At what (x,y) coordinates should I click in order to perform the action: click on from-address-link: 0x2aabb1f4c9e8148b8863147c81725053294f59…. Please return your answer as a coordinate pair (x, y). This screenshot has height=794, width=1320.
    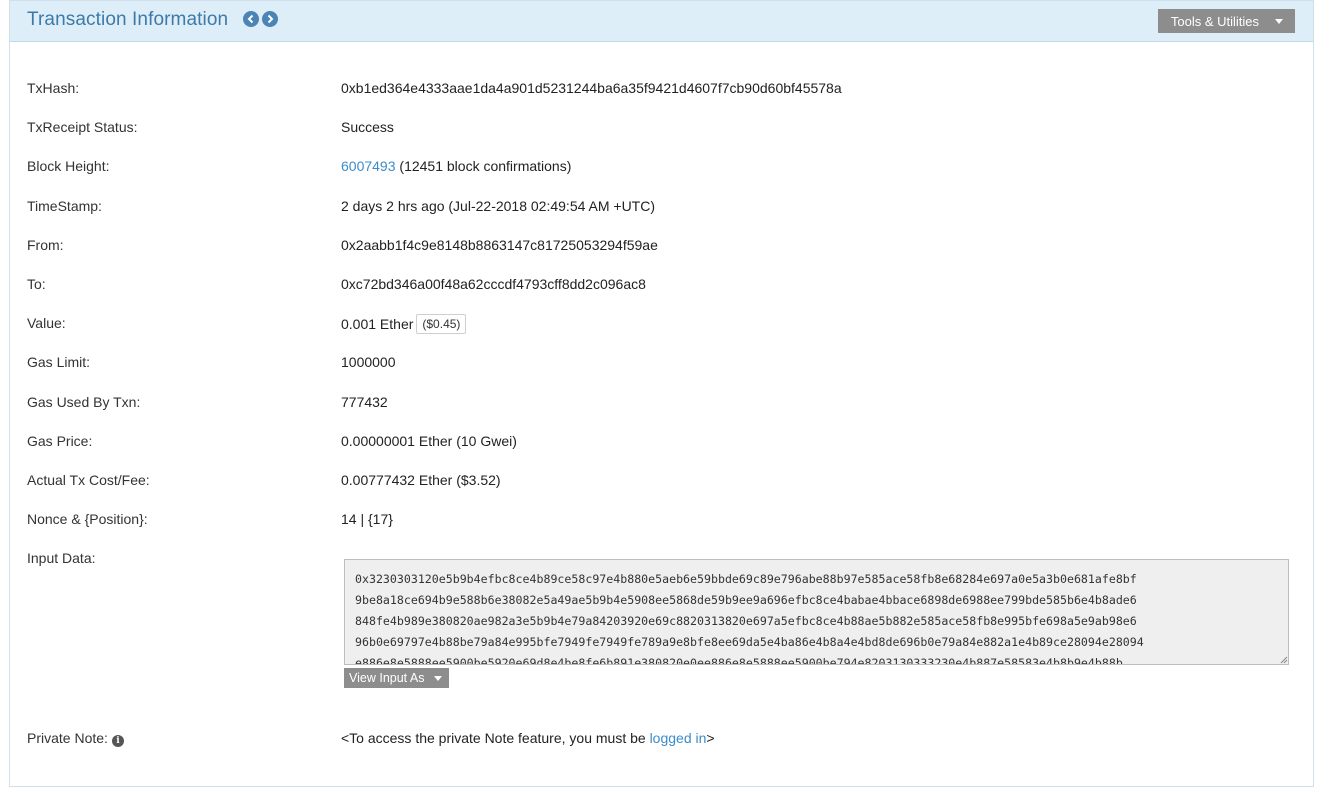
    Looking at the image, I should click on (499, 245).